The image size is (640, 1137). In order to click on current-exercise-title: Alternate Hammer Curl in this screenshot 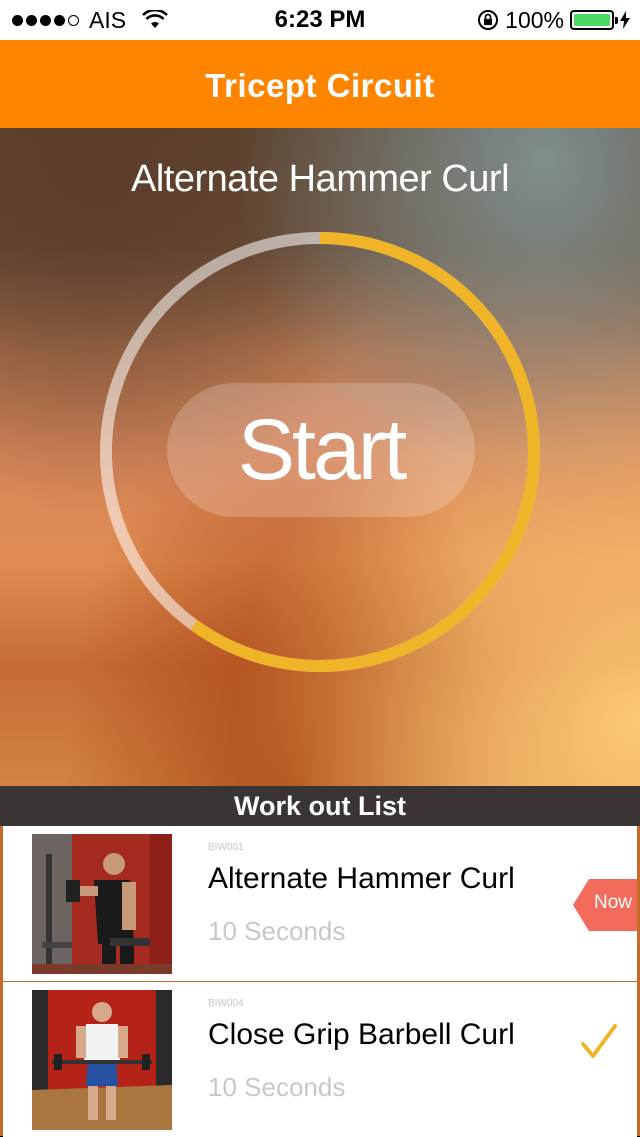, I will do `click(320, 179)`.